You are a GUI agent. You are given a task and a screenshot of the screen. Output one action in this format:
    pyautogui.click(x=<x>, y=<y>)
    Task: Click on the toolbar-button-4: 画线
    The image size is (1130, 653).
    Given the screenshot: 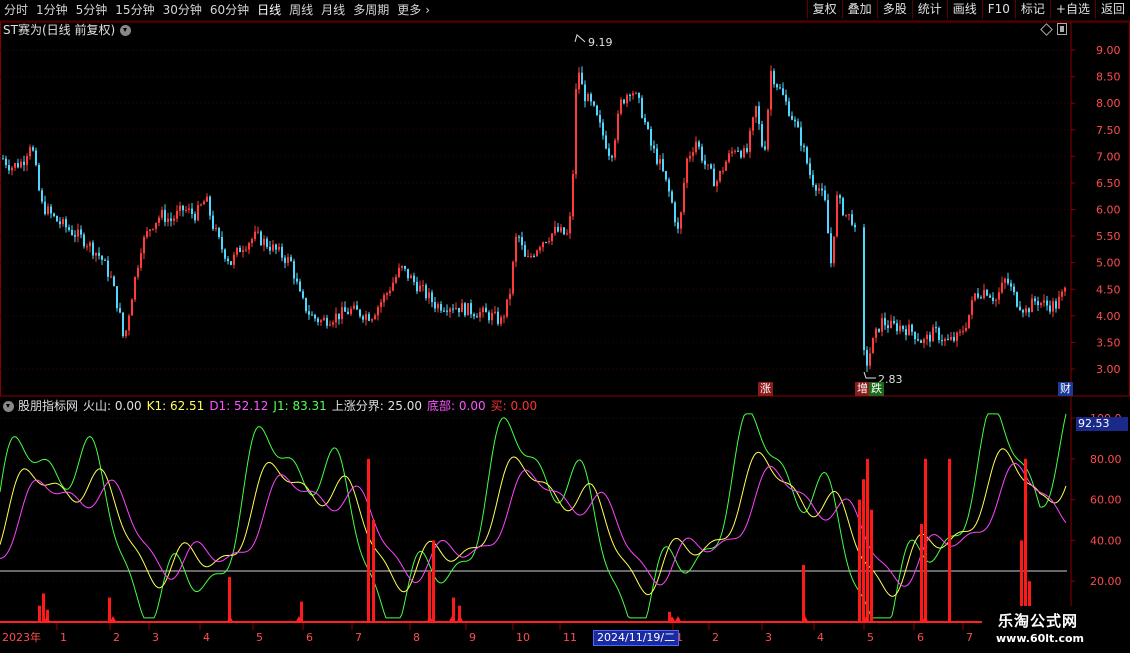 What is the action you would take?
    pyautogui.click(x=964, y=9)
    